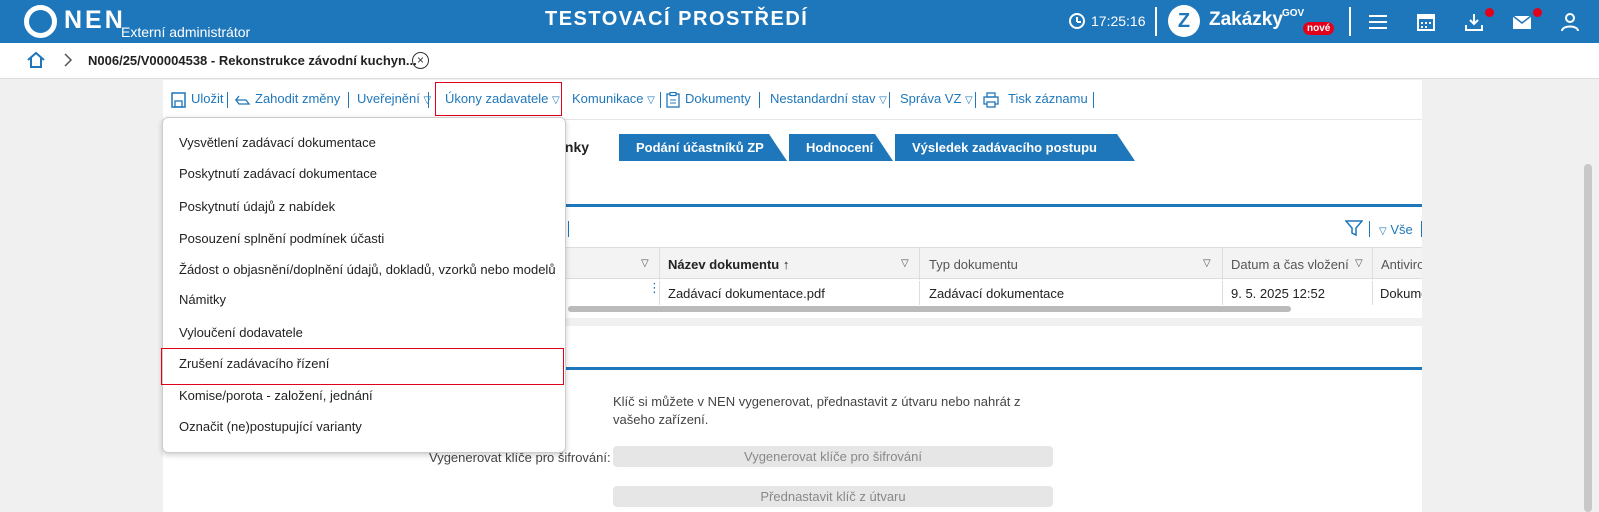 This screenshot has width=1599, height=512. I want to click on zakazky-logo-icon: Z, so click(1184, 21).